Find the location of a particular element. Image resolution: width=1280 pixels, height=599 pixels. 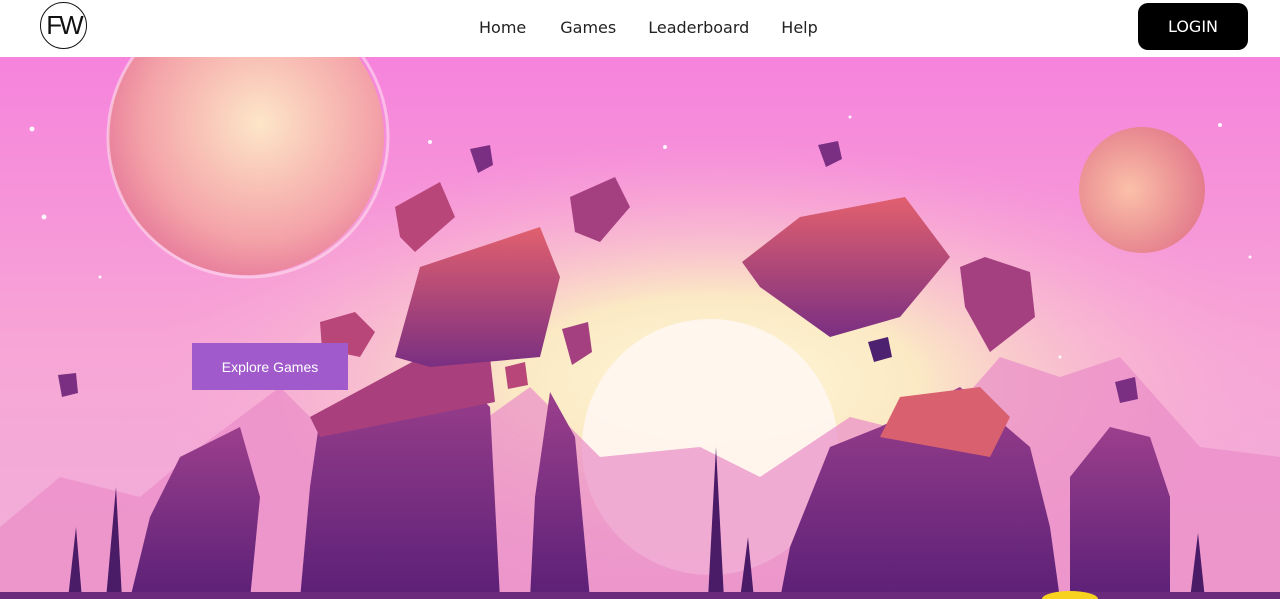

nav-home-link: Home is located at coordinates (502, 28).